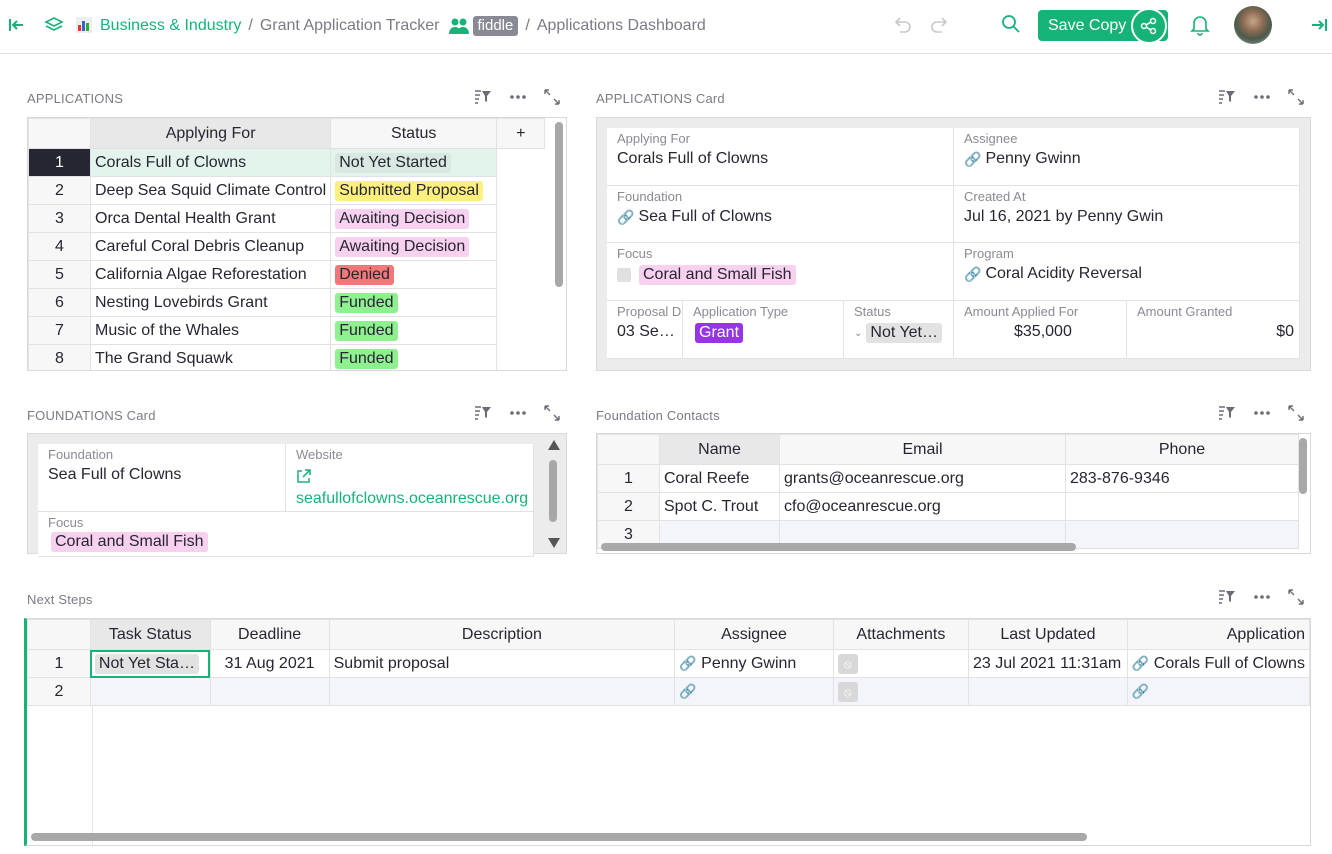  I want to click on column-header-status: Status, so click(414, 133).